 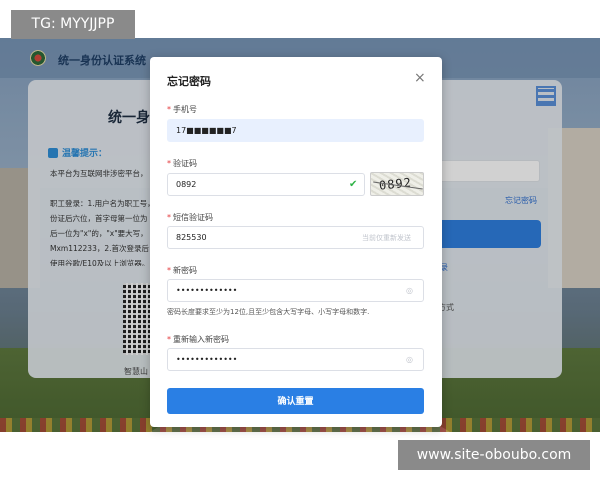 What do you see at coordinates (193, 217) in the screenshot?
I see `sms-code-label-text: 短信验证码` at bounding box center [193, 217].